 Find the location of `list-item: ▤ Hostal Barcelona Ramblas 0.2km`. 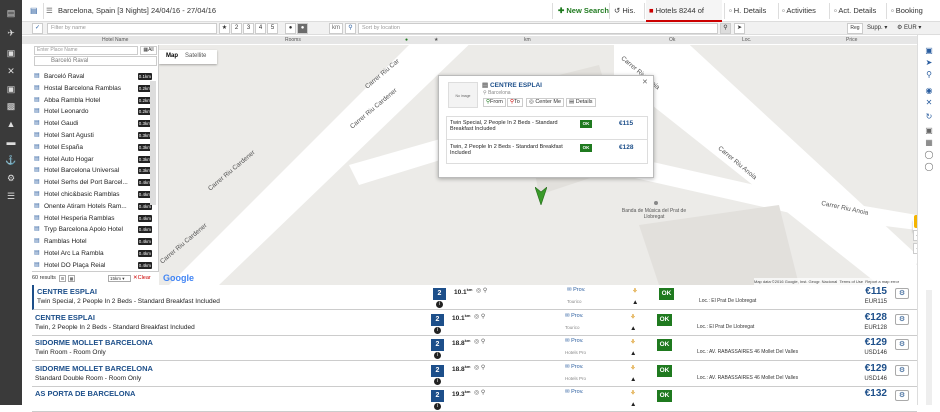

list-item: ▤ Hostal Barcelona Ramblas 0.2km is located at coordinates (93, 88).